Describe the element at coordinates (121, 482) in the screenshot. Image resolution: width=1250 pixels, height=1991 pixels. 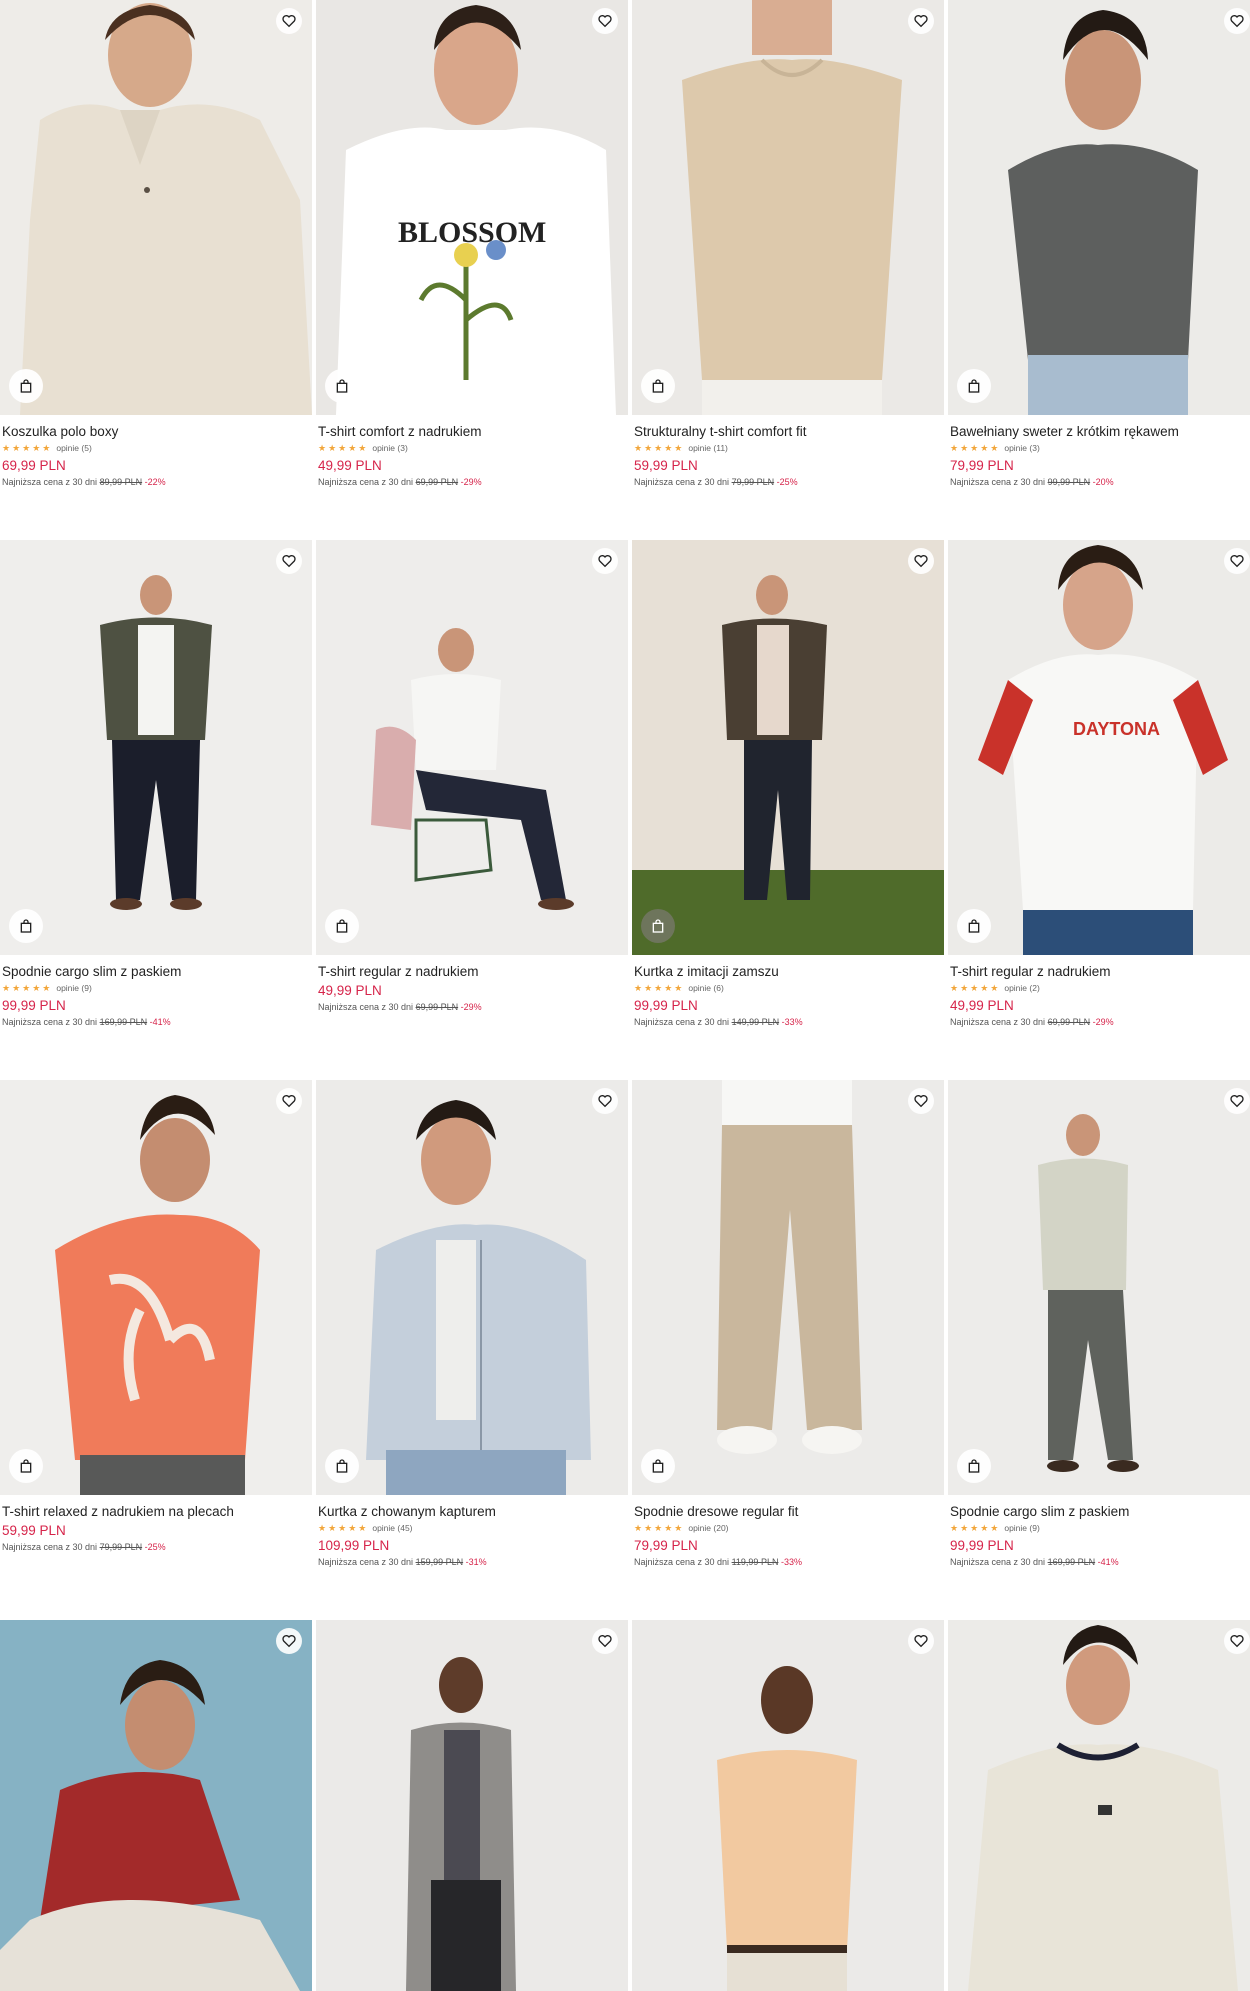
I see `old-price: 89,99 PLN` at that location.